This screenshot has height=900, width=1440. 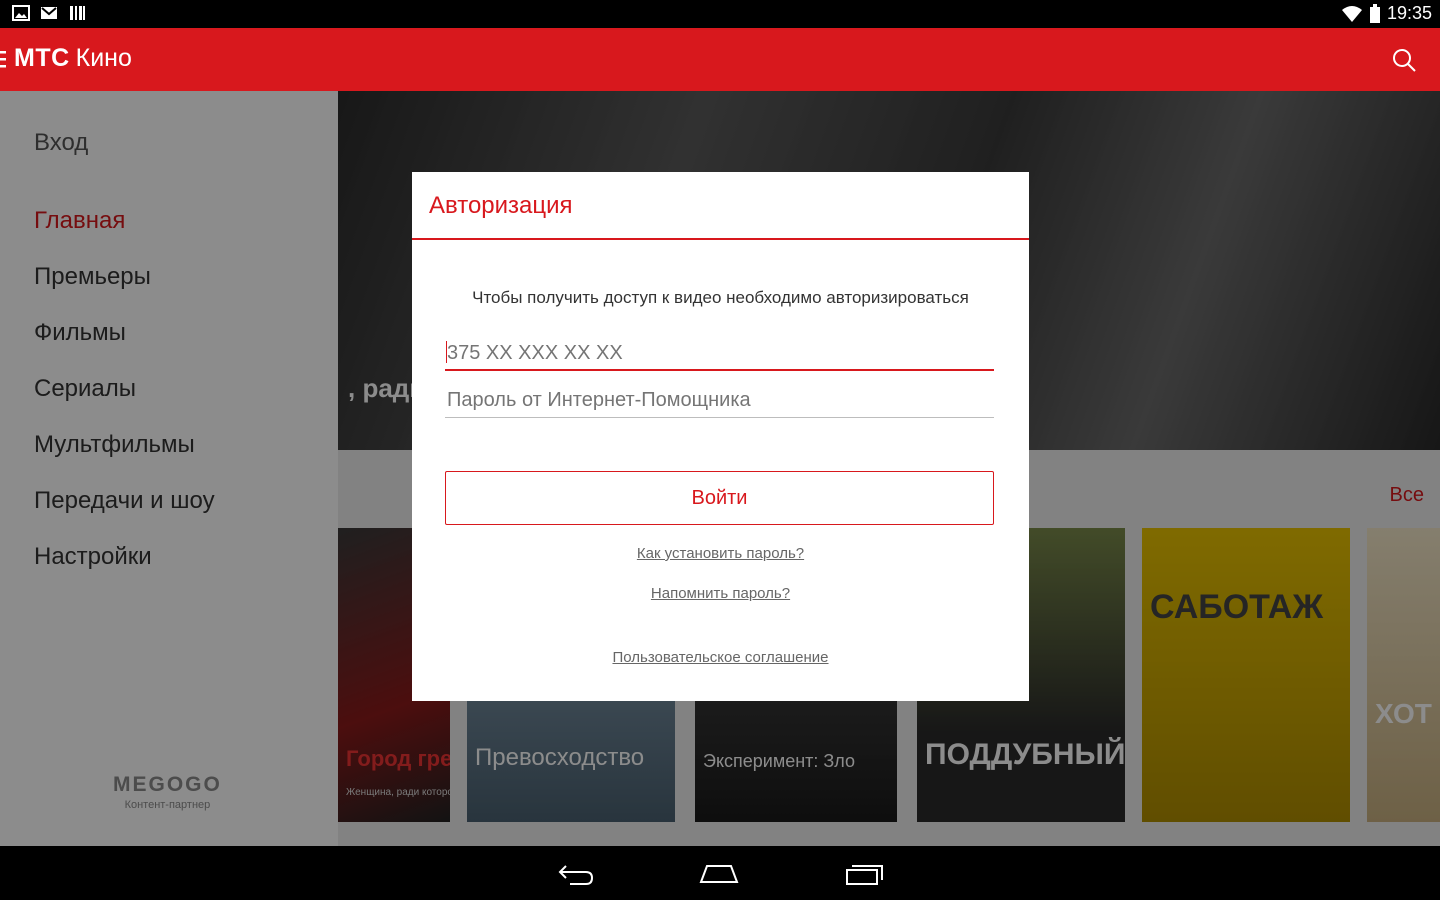 What do you see at coordinates (446, 352) in the screenshot?
I see `text-caret` at bounding box center [446, 352].